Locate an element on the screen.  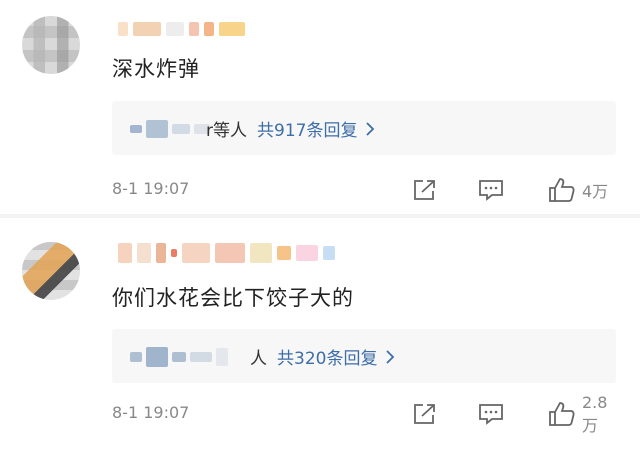
reply-summary: 人 共320条回复 is located at coordinates (322, 356).